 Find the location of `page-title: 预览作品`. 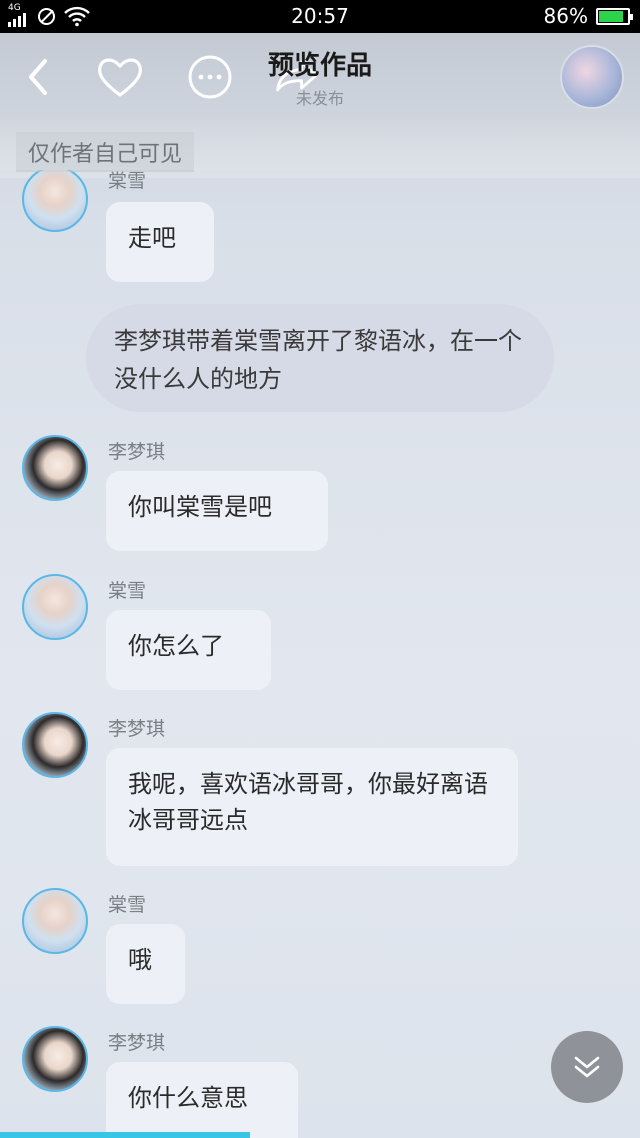

page-title: 预览作品 is located at coordinates (319, 66).